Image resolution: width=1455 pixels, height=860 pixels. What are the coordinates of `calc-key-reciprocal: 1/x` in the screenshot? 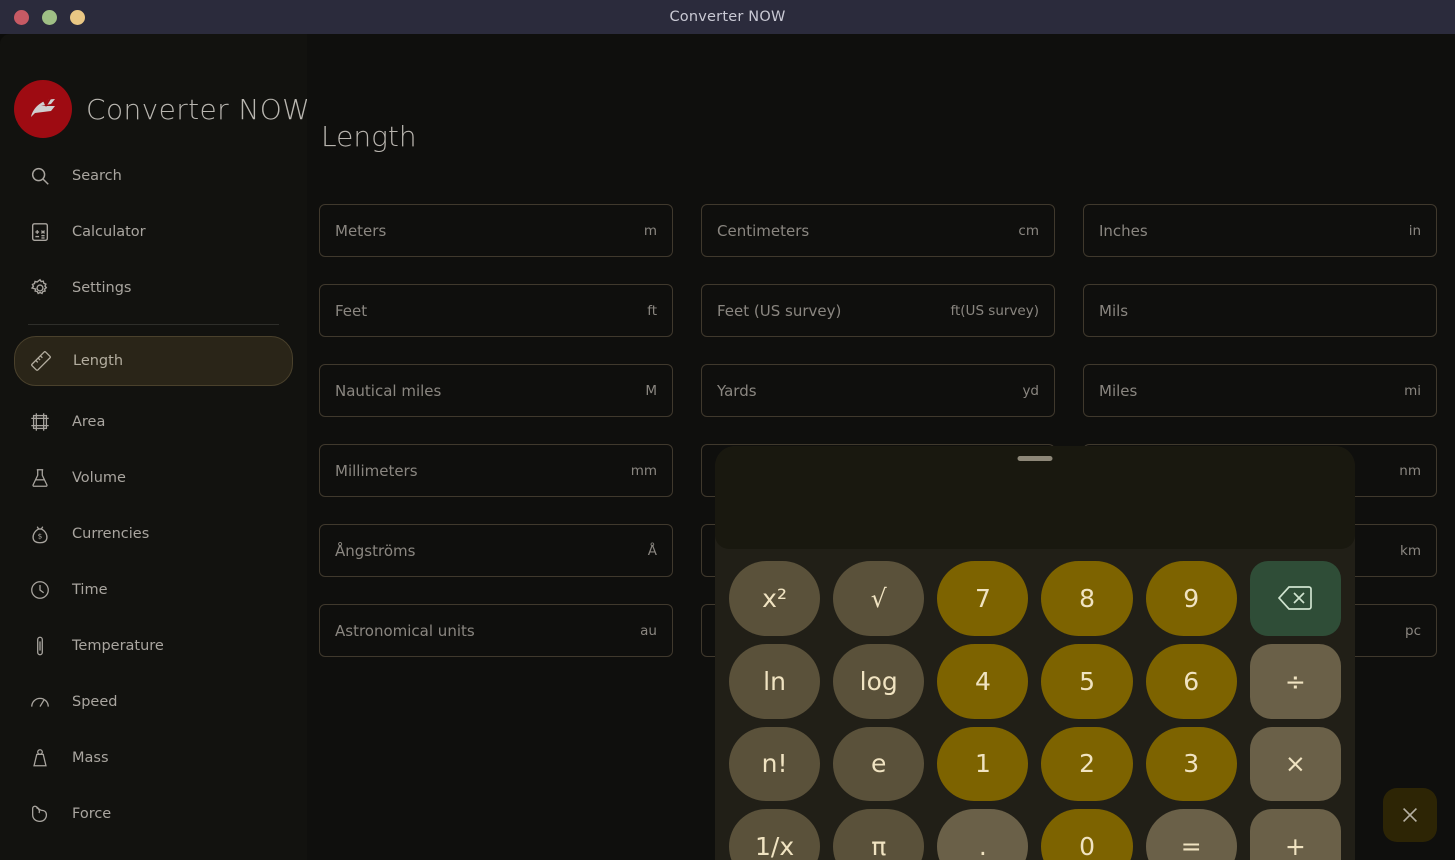 It's located at (775, 834).